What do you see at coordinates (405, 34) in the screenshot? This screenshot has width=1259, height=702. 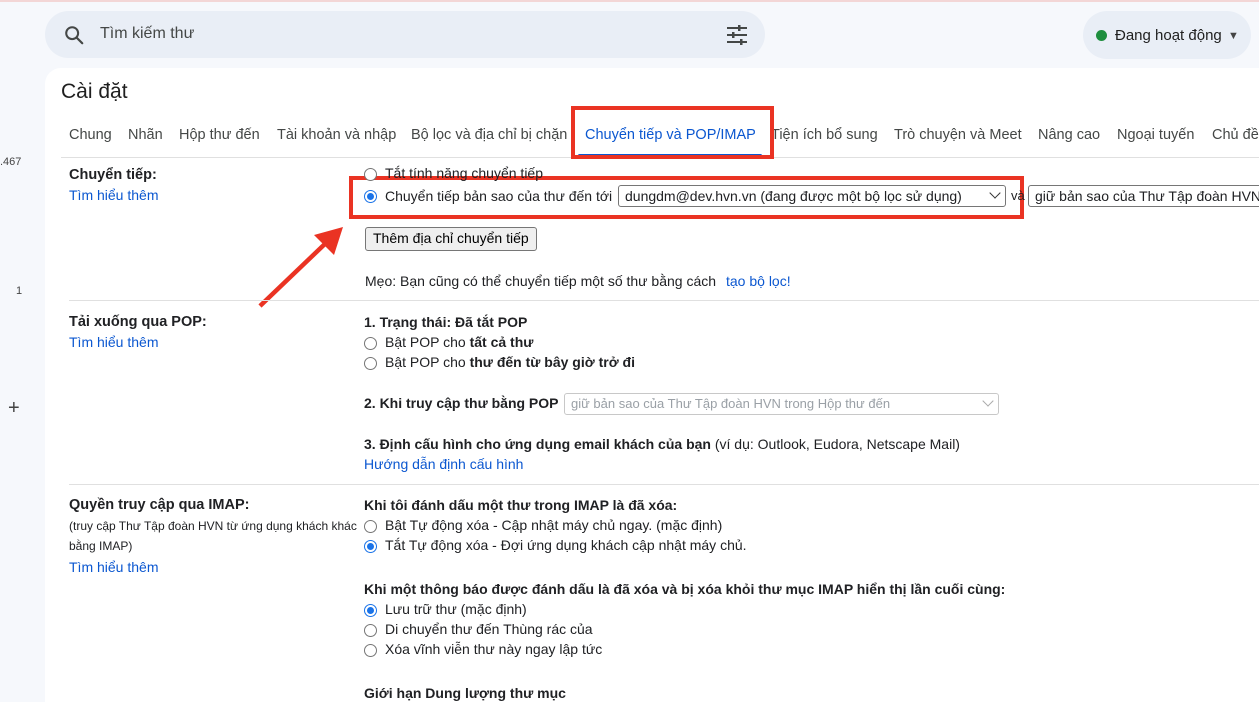 I see `search-bar: Tìm kiếm thư` at bounding box center [405, 34].